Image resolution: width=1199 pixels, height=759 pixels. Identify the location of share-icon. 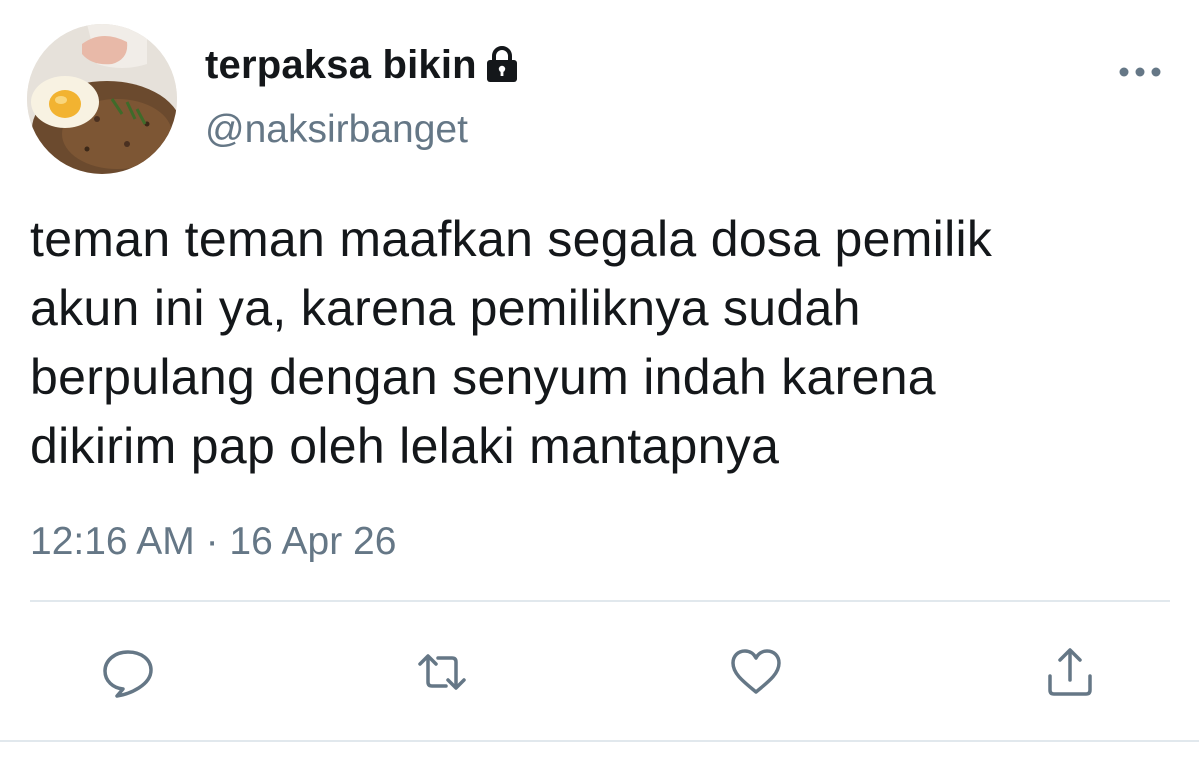
(1070, 672).